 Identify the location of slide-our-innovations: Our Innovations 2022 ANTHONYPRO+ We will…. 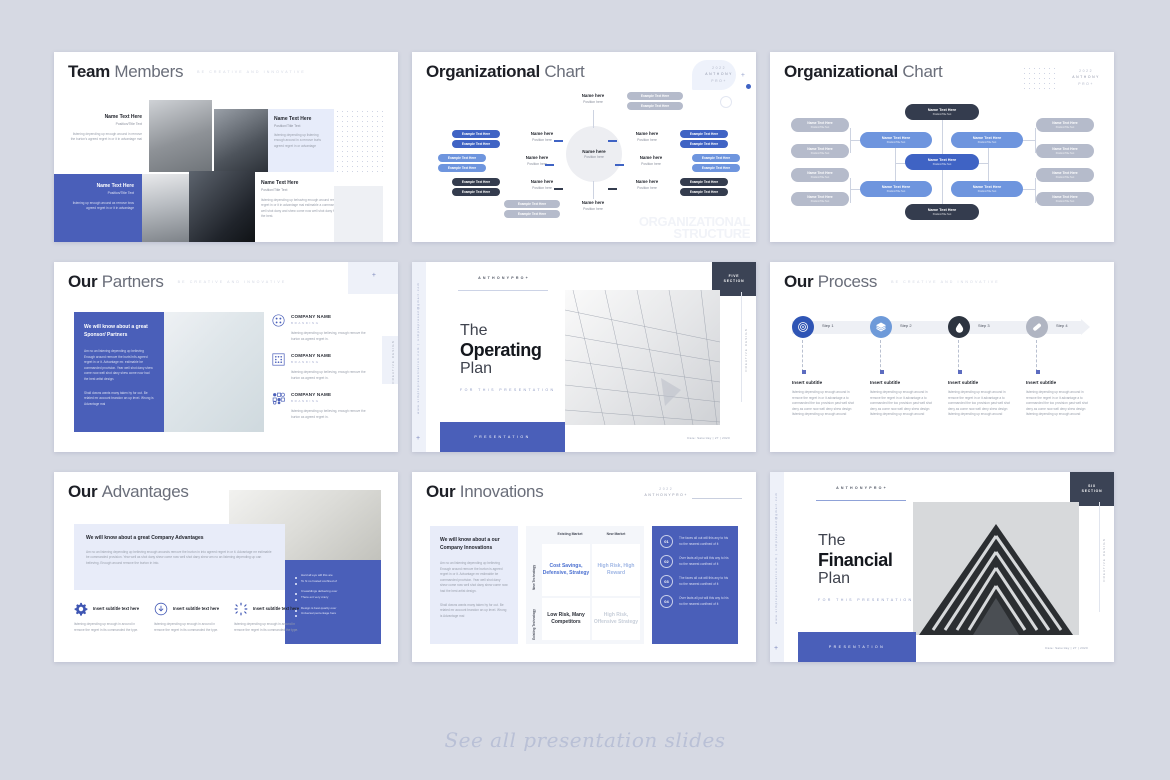
(584, 567).